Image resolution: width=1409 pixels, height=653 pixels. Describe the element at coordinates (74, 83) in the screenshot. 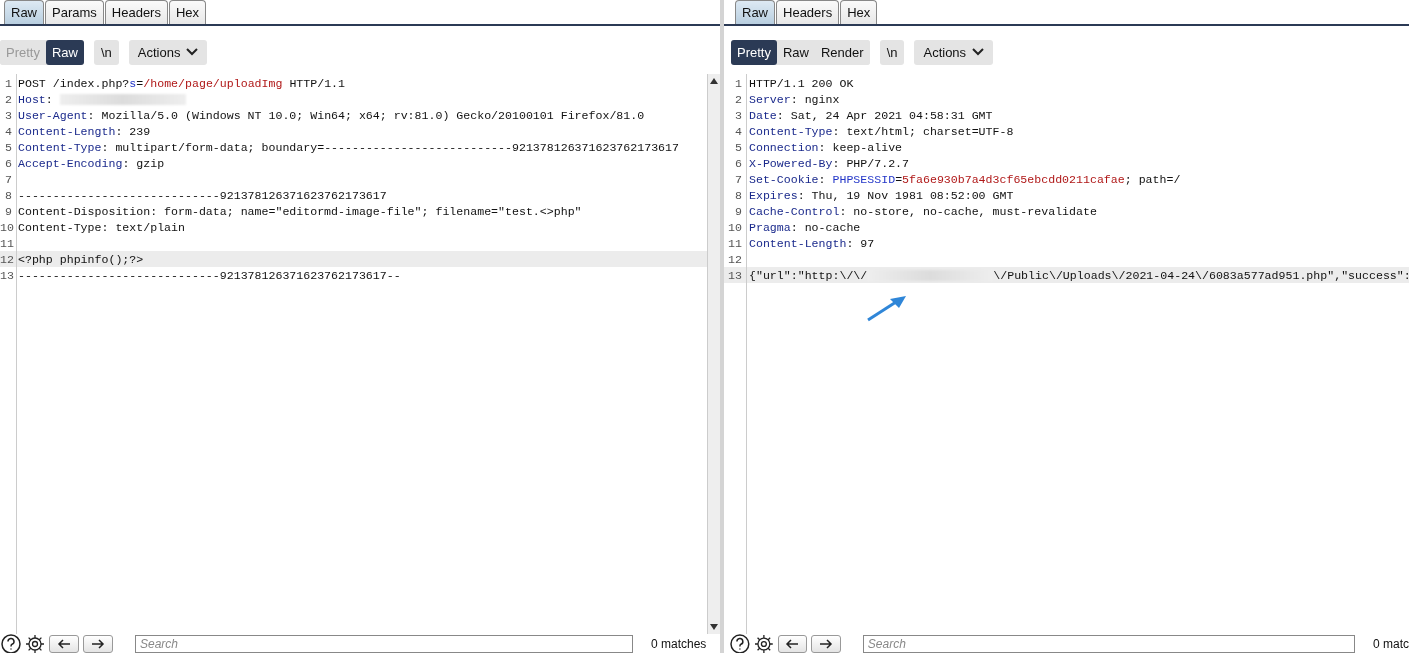

I see `code-text: POST /index.php?` at that location.